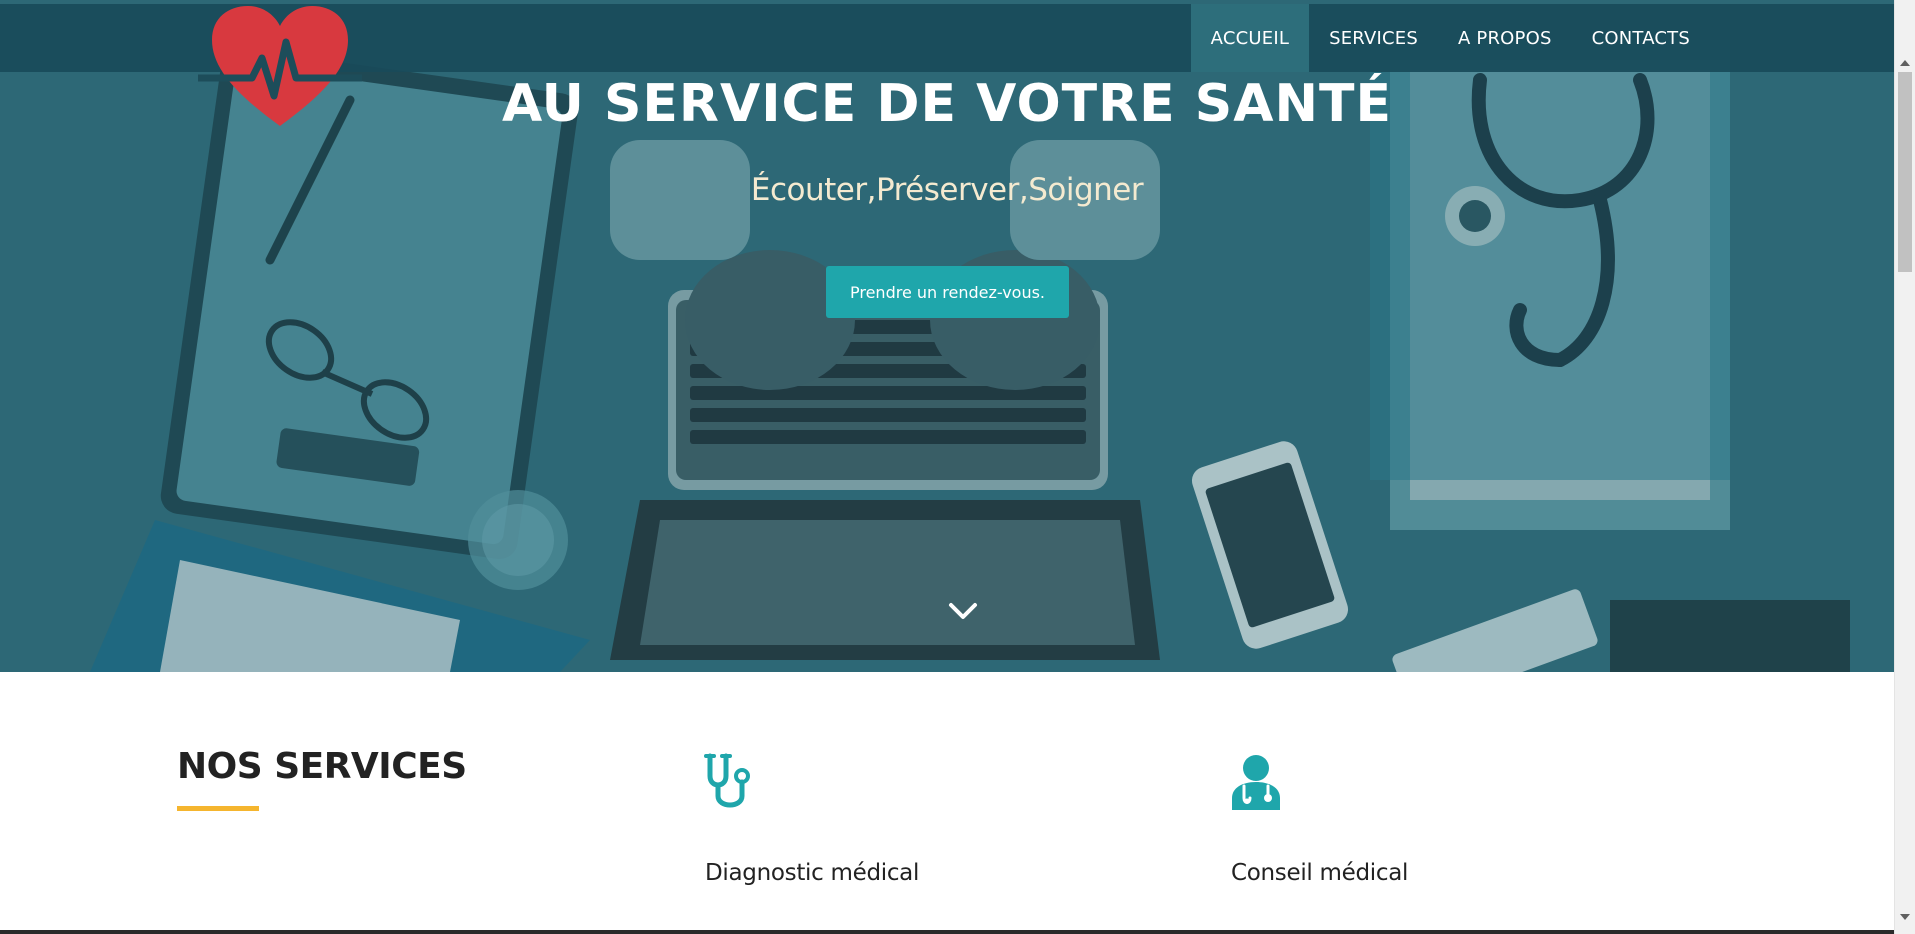 The height and width of the screenshot is (934, 1915). What do you see at coordinates (963, 611) in the screenshot?
I see `chevron-down-icon` at bounding box center [963, 611].